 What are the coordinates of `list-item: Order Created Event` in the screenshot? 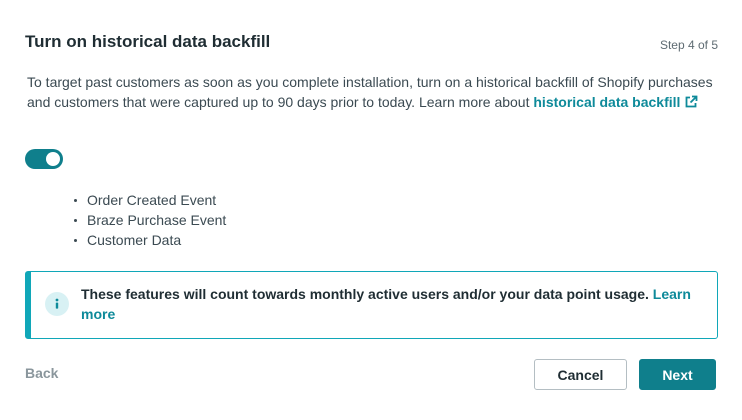 It's located at (150, 200).